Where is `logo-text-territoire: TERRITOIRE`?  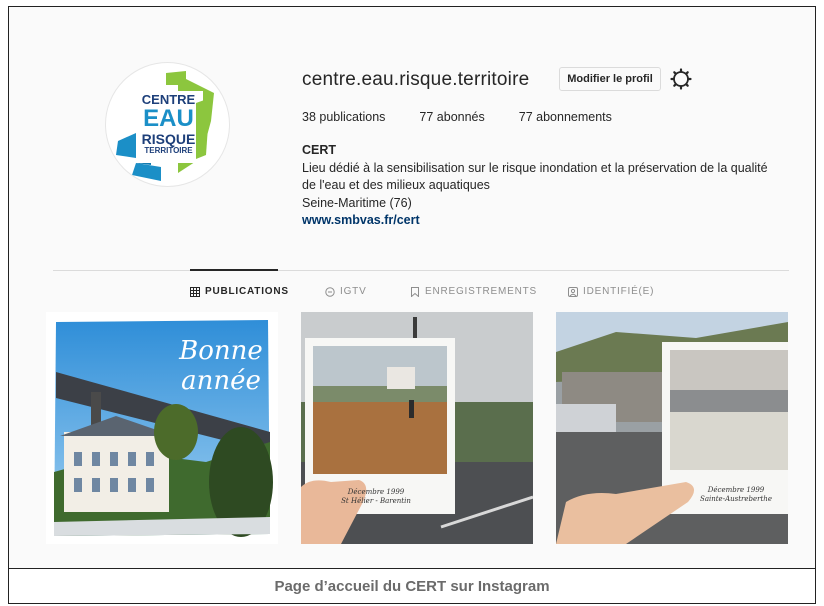 logo-text-territoire: TERRITOIRE is located at coordinates (168, 150).